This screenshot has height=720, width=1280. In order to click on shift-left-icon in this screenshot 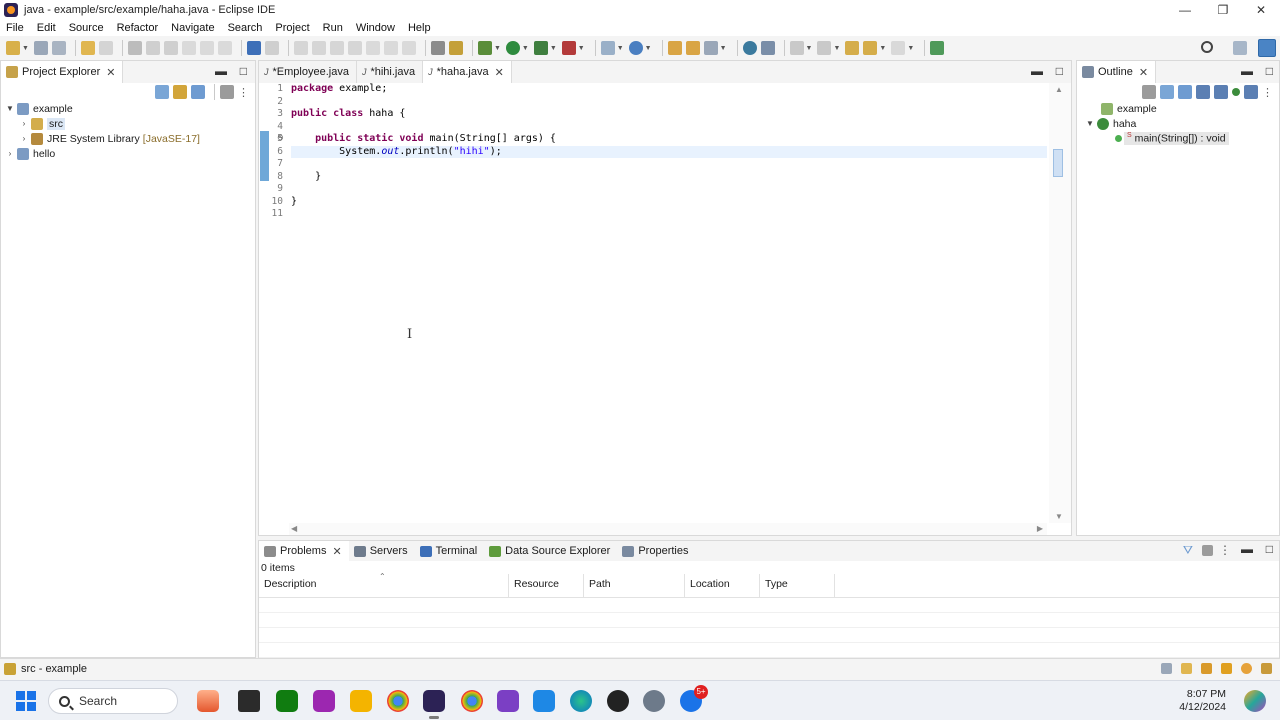, I will do `click(188, 48)`.